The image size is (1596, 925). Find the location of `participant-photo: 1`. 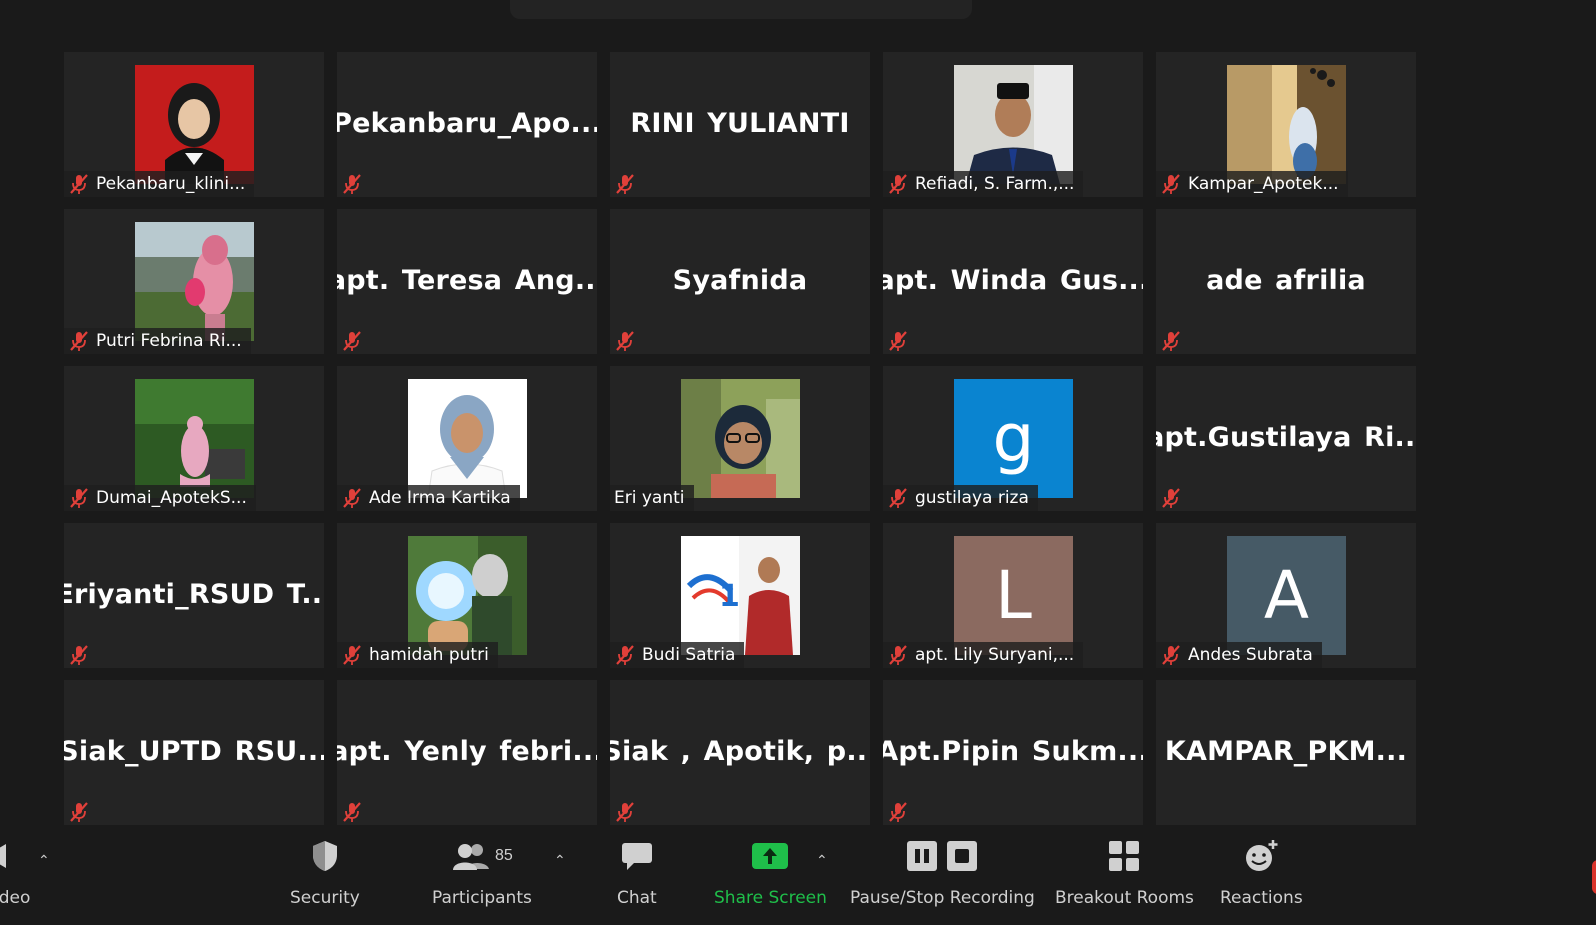

participant-photo: 1 is located at coordinates (740, 595).